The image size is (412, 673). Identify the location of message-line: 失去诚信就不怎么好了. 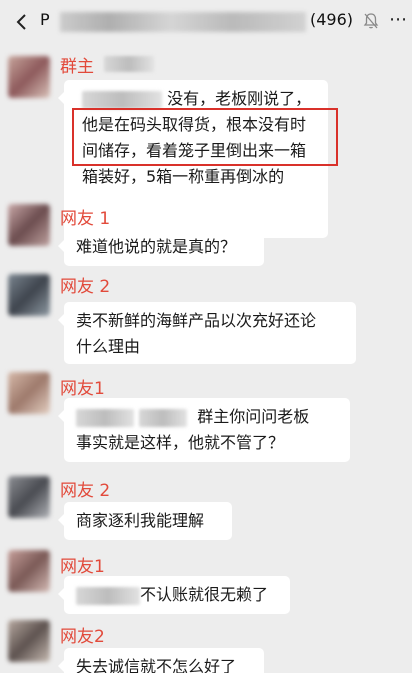
(156, 665).